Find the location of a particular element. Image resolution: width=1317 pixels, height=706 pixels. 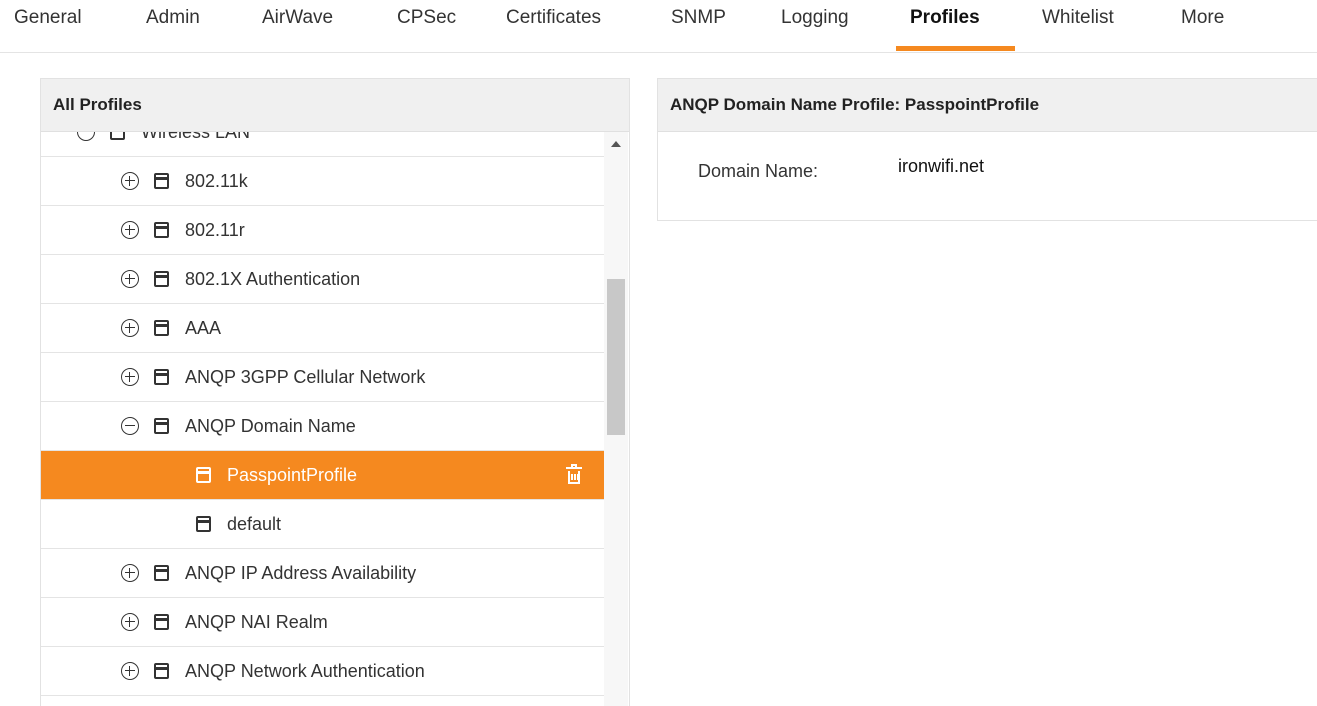

tree-item-default: default is located at coordinates (322, 524).